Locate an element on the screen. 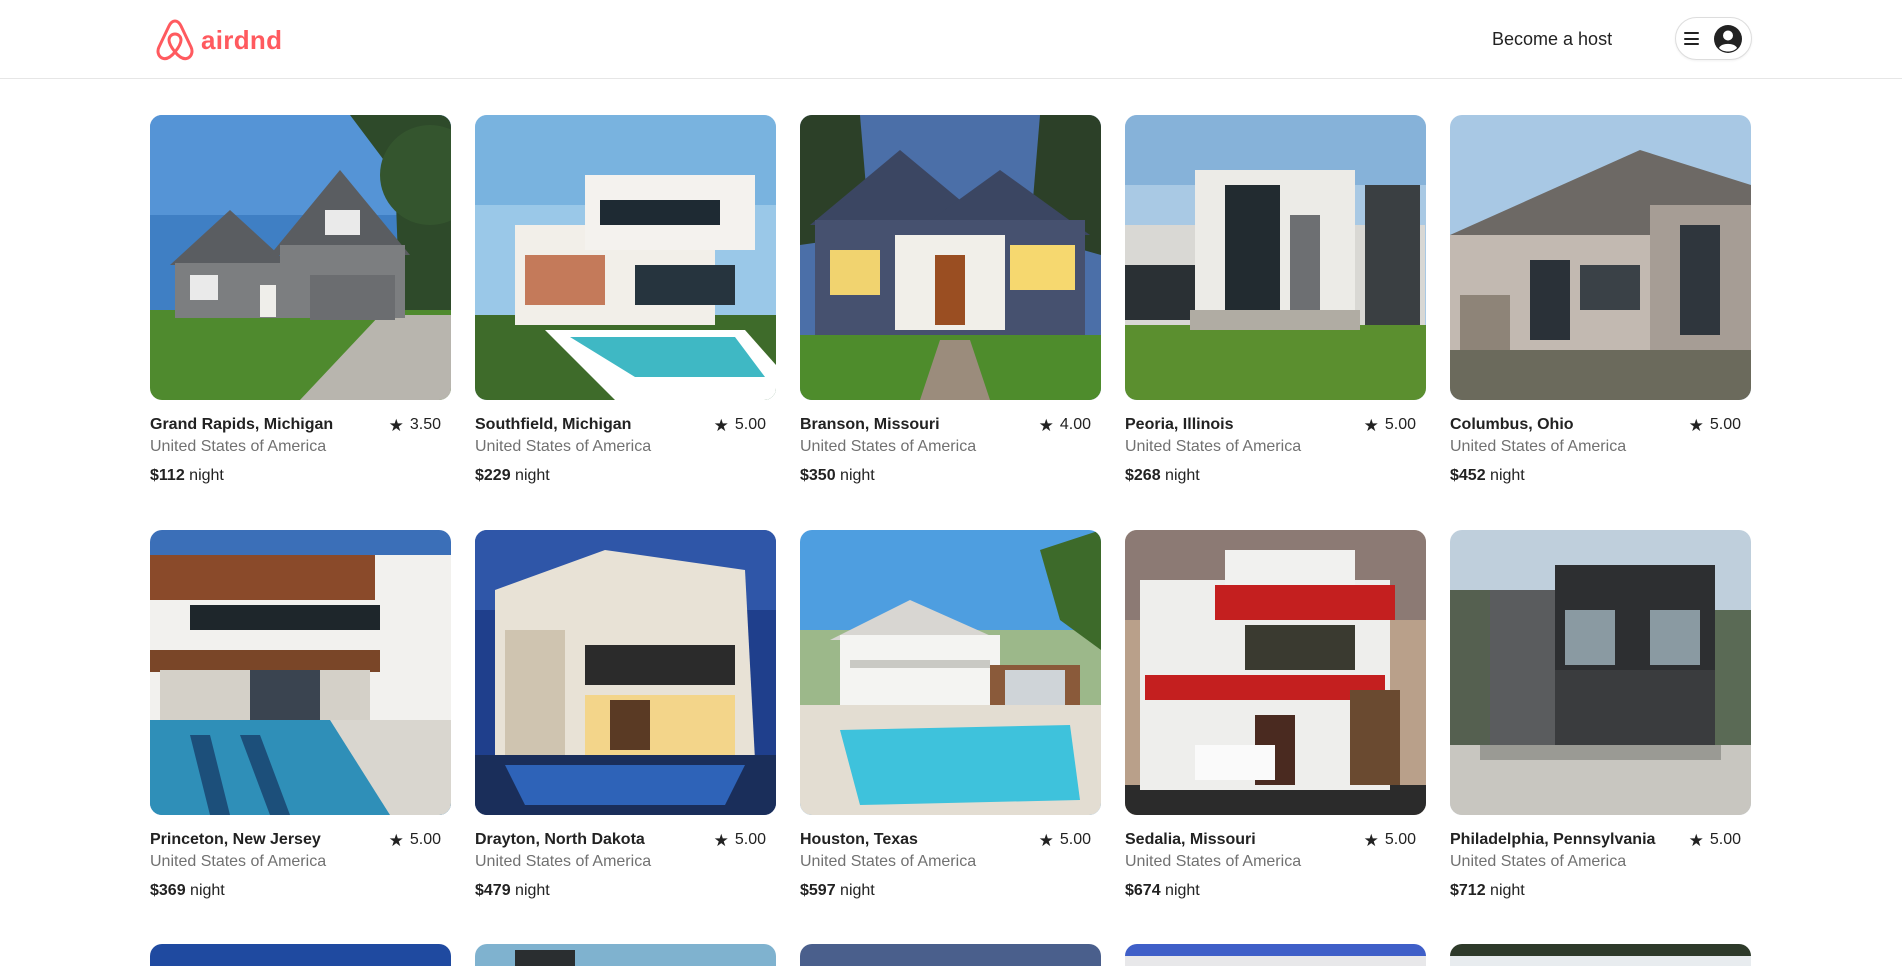 This screenshot has width=1902, height=966. listing-location: Drayton, North Dakota is located at coordinates (560, 839).